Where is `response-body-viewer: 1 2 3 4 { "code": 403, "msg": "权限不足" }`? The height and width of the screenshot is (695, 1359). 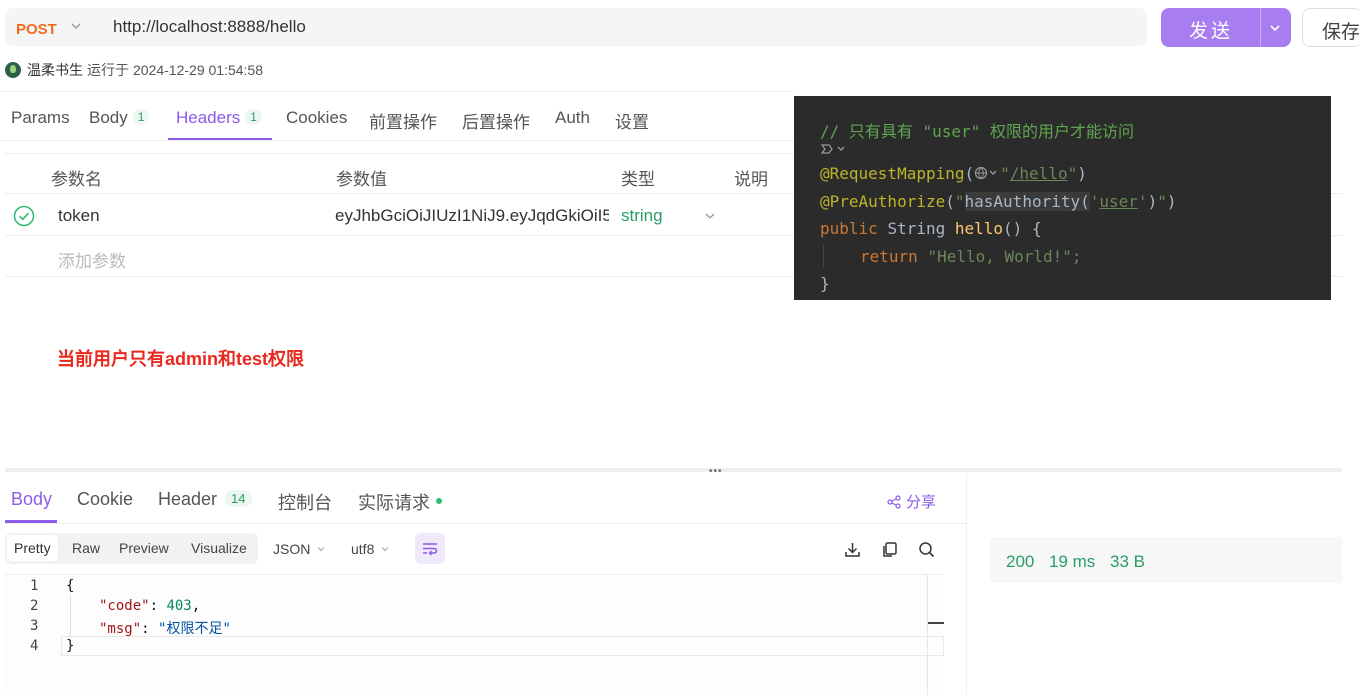 response-body-viewer: 1 2 3 4 { "code": 403, "msg": "权限不足" } is located at coordinates (474, 634).